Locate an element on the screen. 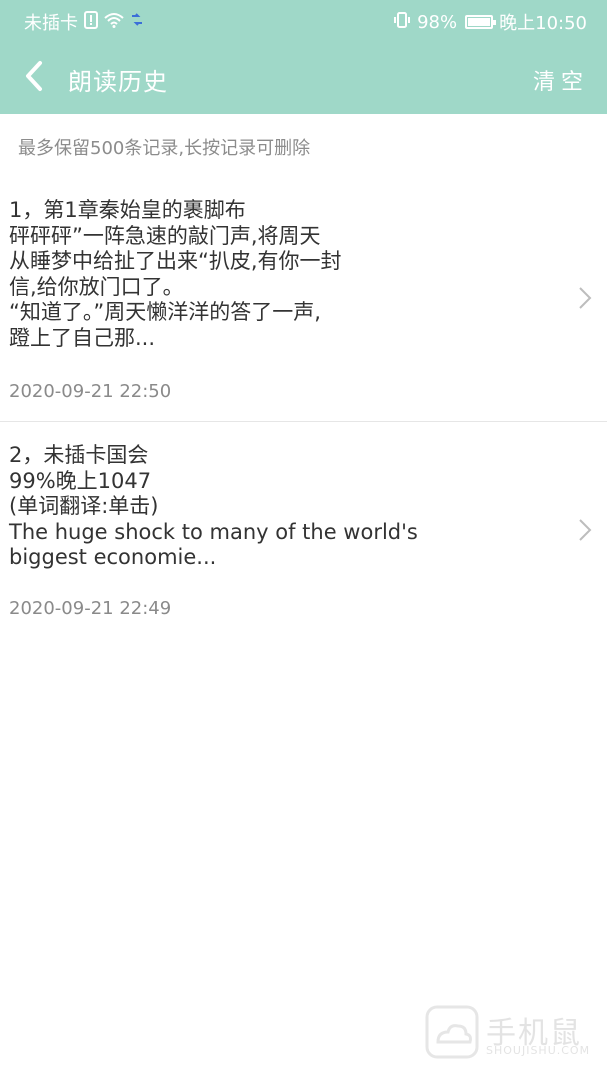 This screenshot has height=1080, width=607. record-time: 2020-09-21 22:49 is located at coordinates (90, 608).